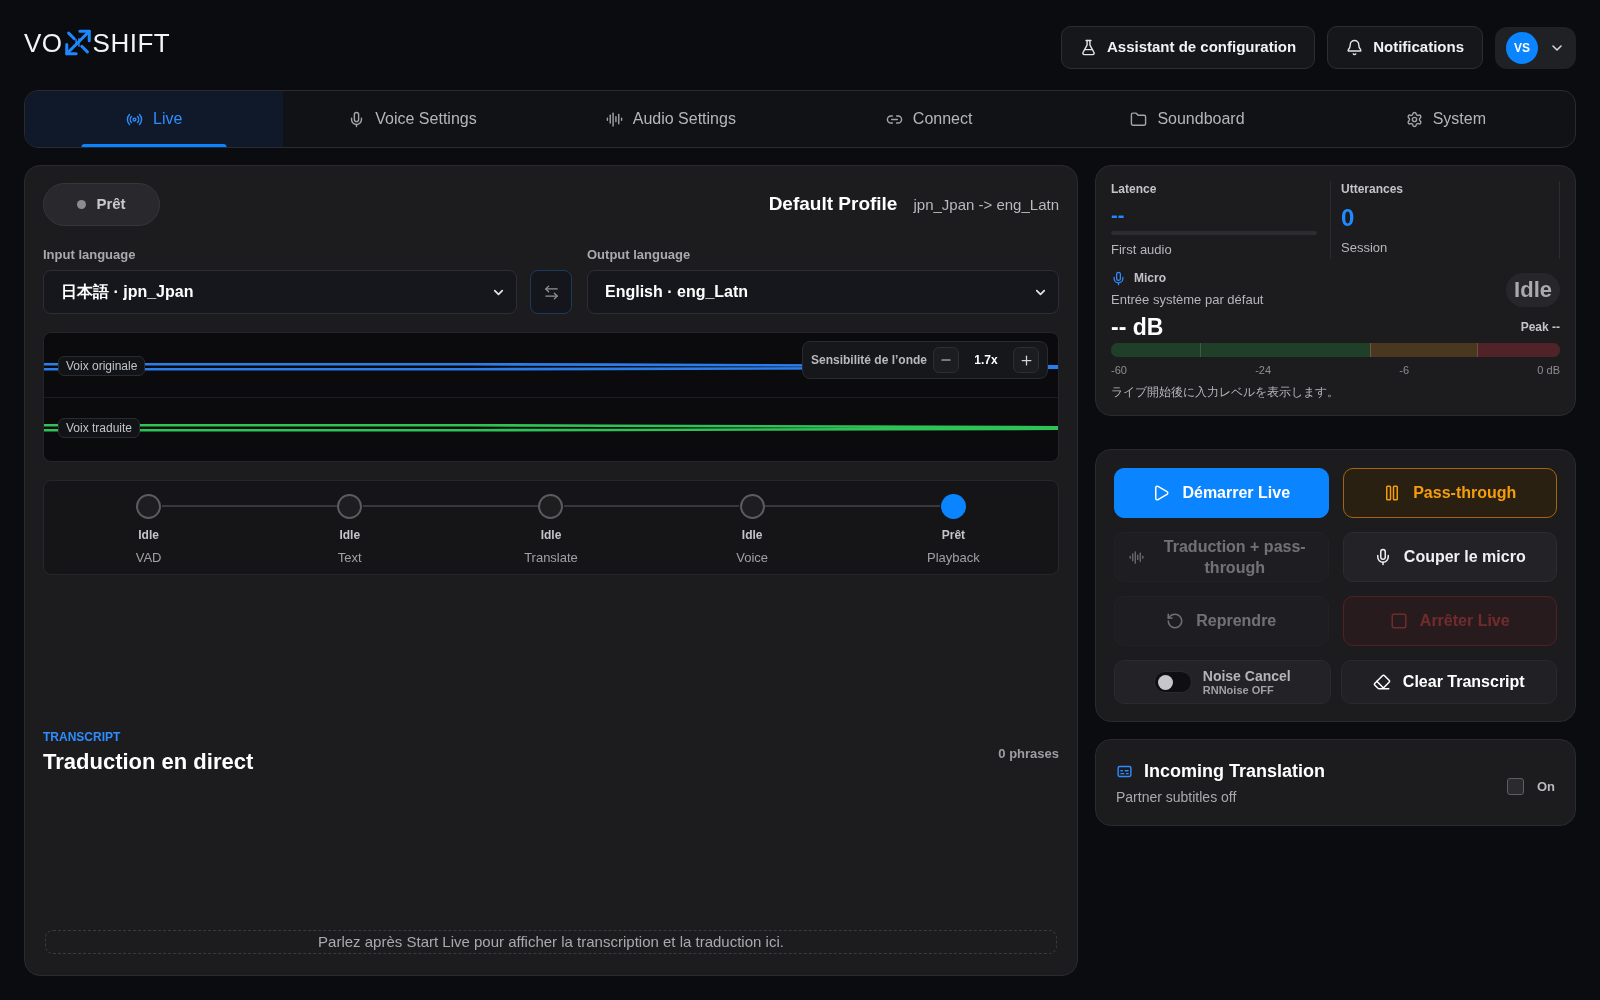  What do you see at coordinates (1545, 786) in the screenshot?
I see `checkbox-label: On` at bounding box center [1545, 786].